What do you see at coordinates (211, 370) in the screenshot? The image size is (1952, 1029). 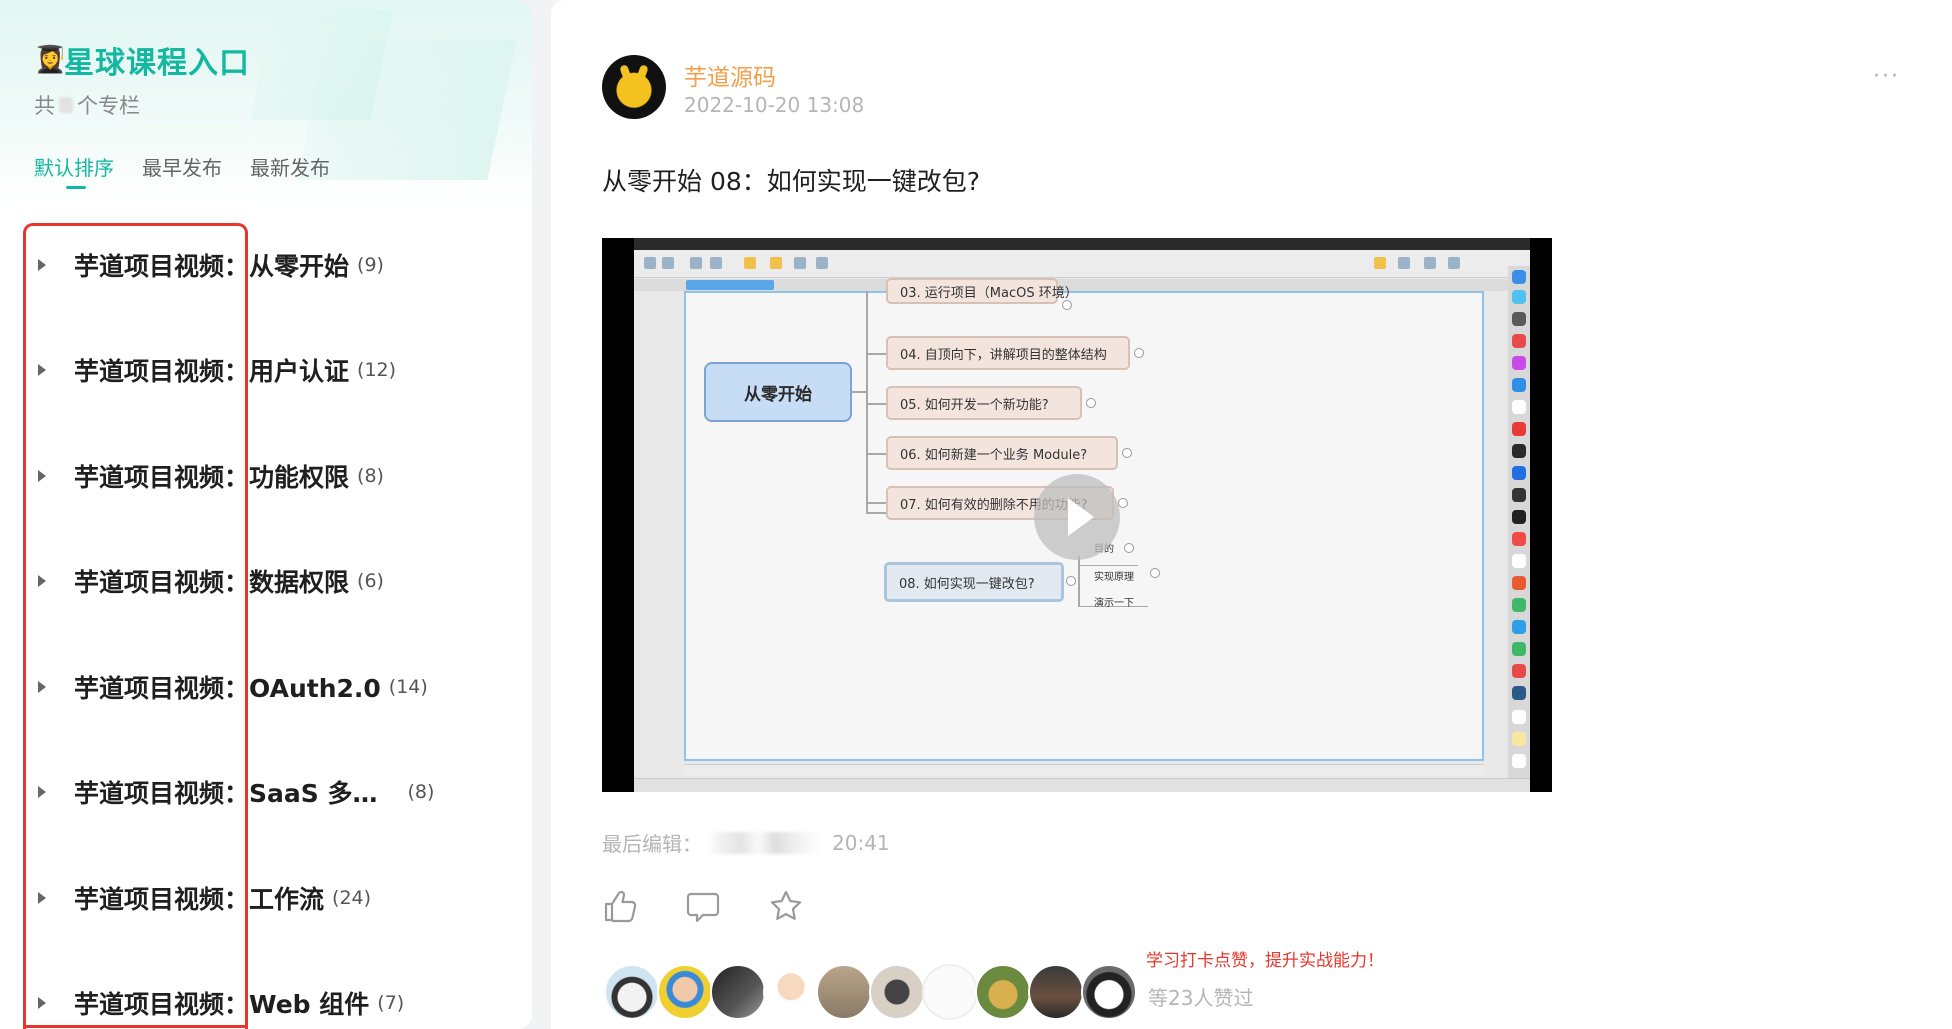 I see `column-name: 芋道项目视频：用户认证` at bounding box center [211, 370].